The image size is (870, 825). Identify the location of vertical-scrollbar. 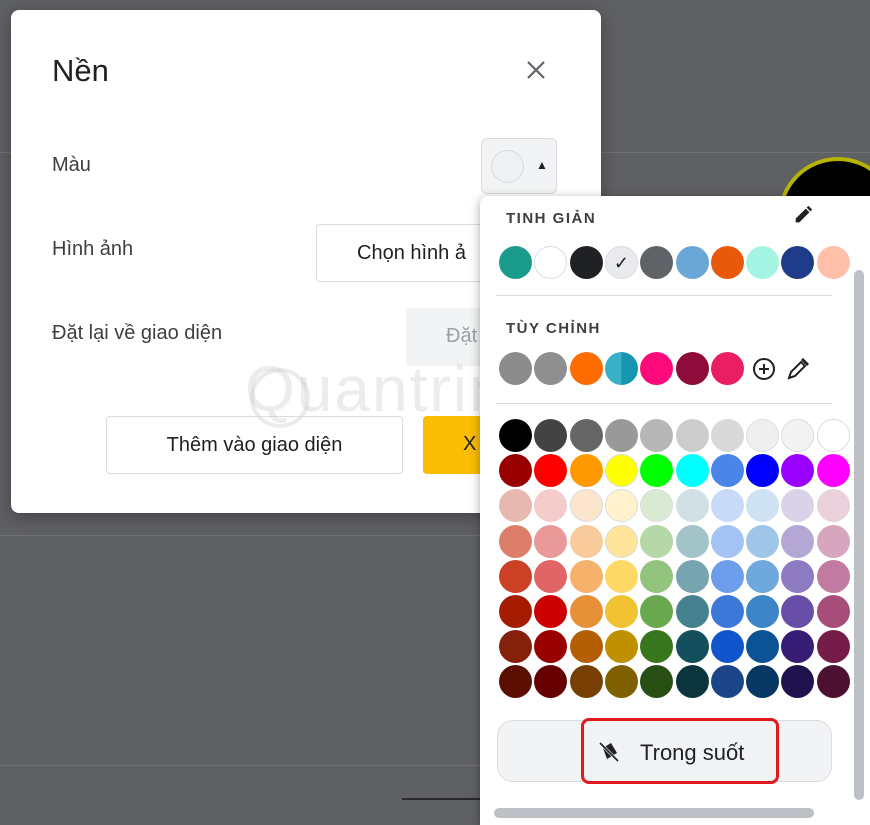
(859, 535).